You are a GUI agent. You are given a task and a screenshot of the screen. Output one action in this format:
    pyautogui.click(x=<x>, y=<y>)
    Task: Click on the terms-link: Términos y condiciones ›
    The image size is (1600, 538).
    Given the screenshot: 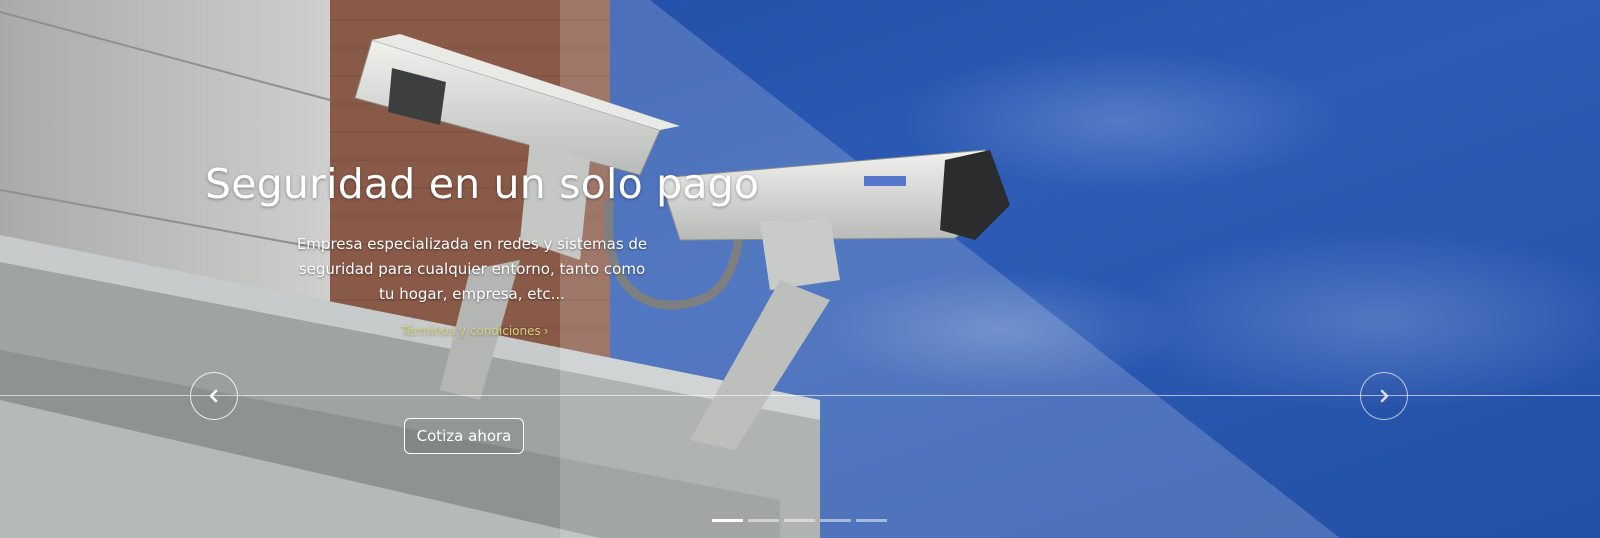 What is the action you would take?
    pyautogui.click(x=475, y=331)
    